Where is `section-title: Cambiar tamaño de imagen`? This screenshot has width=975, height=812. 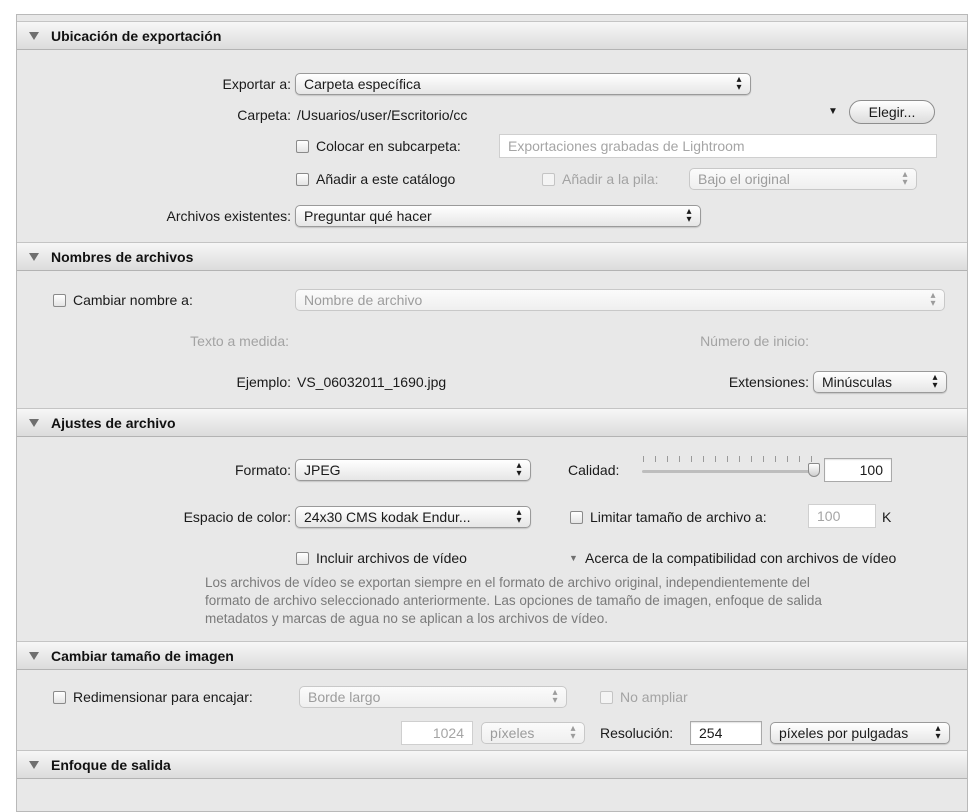 section-title: Cambiar tamaño de imagen is located at coordinates (142, 656).